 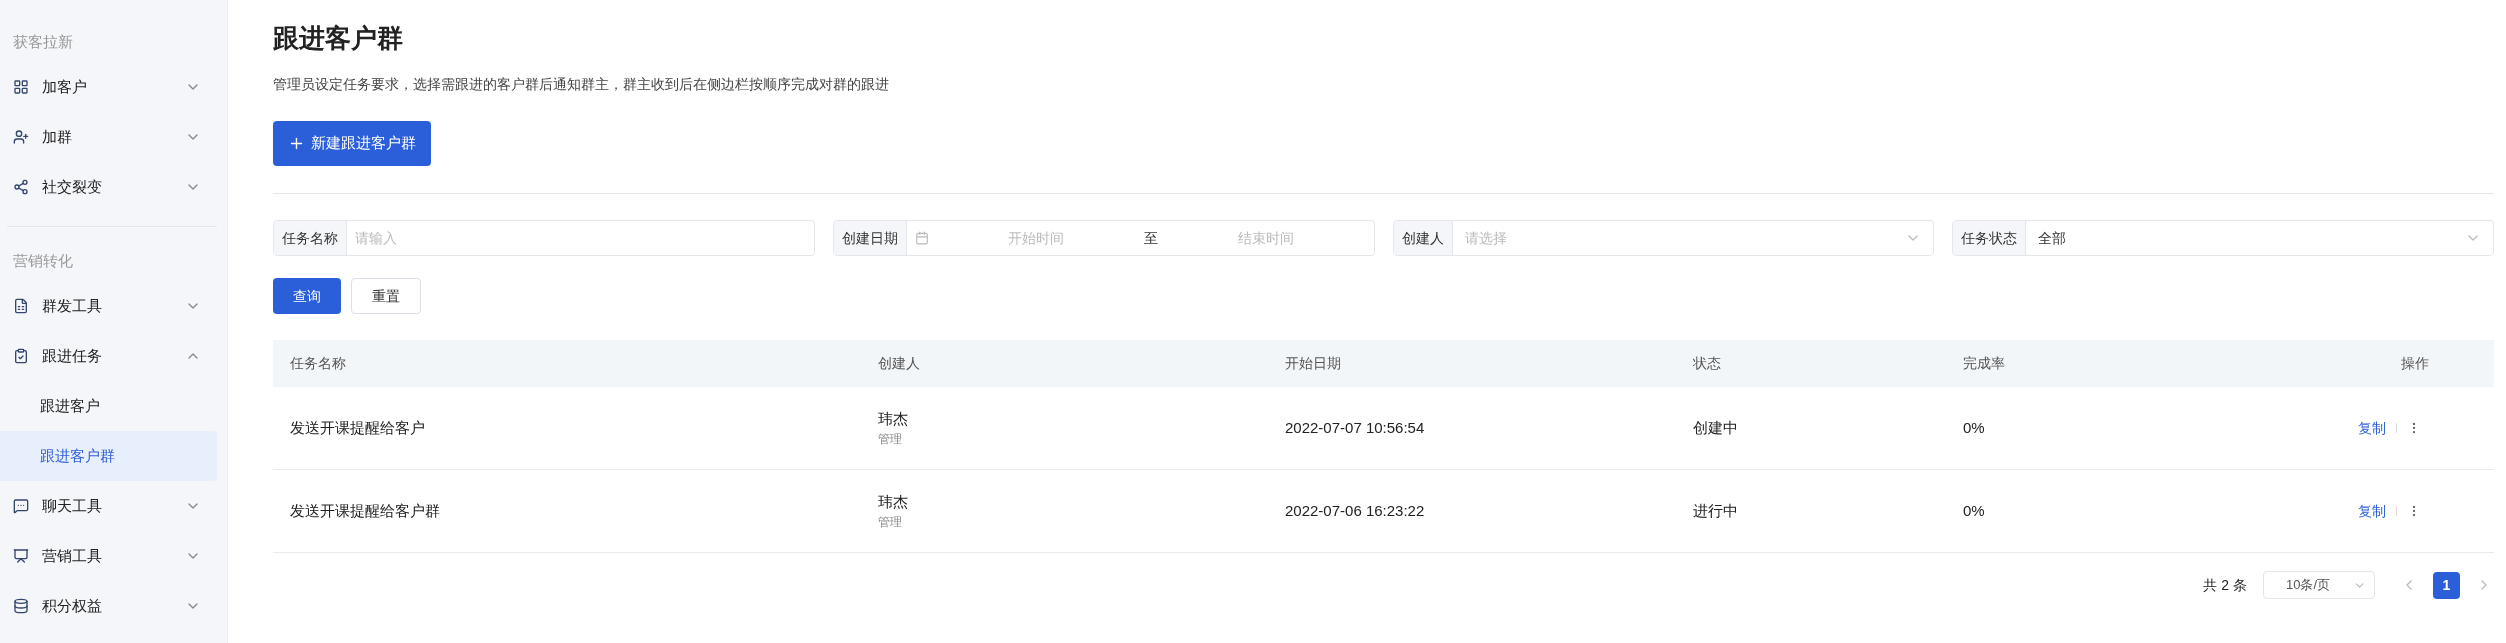 I want to click on sidebar-group-title: 获客拉新, so click(x=43, y=41).